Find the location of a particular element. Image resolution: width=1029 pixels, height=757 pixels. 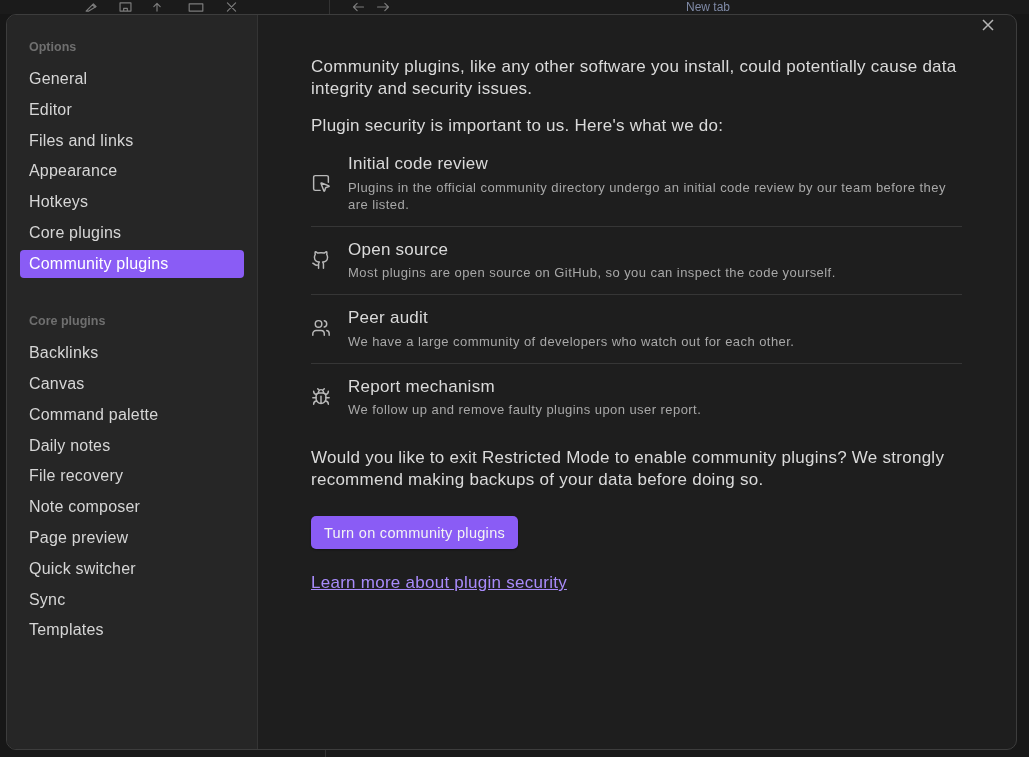

learn-more-link: Learn more about plugin security is located at coordinates (439, 582).